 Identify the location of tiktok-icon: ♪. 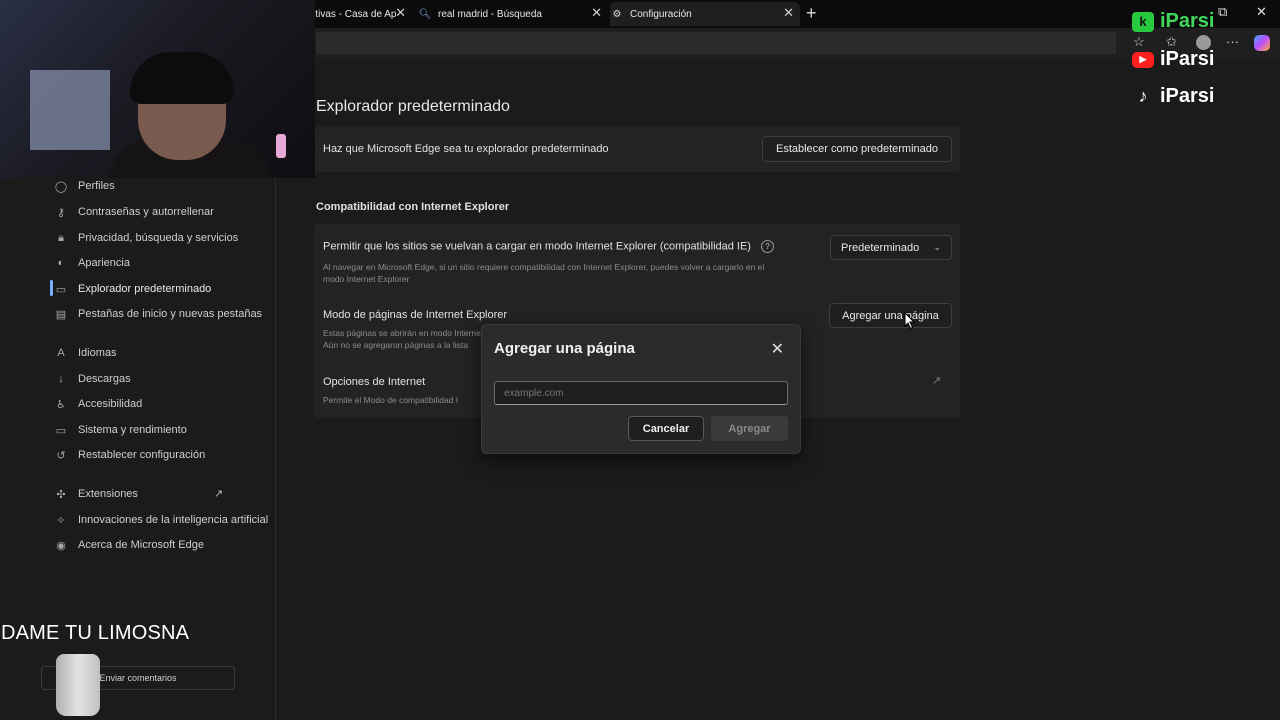
(1143, 96).